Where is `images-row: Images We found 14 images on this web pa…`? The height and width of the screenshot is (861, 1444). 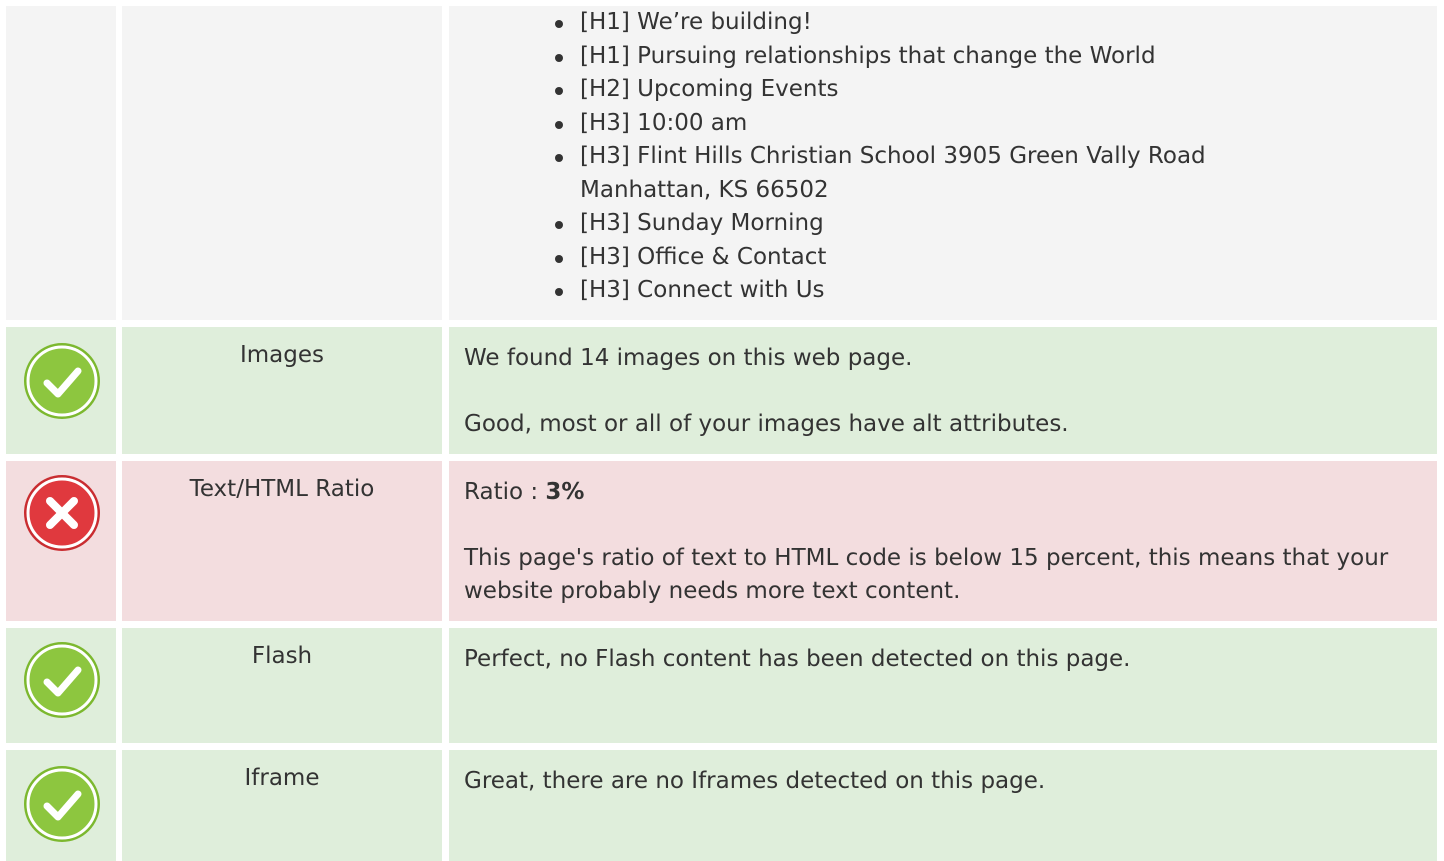 images-row: Images We found 14 images on this web pa… is located at coordinates (722, 390).